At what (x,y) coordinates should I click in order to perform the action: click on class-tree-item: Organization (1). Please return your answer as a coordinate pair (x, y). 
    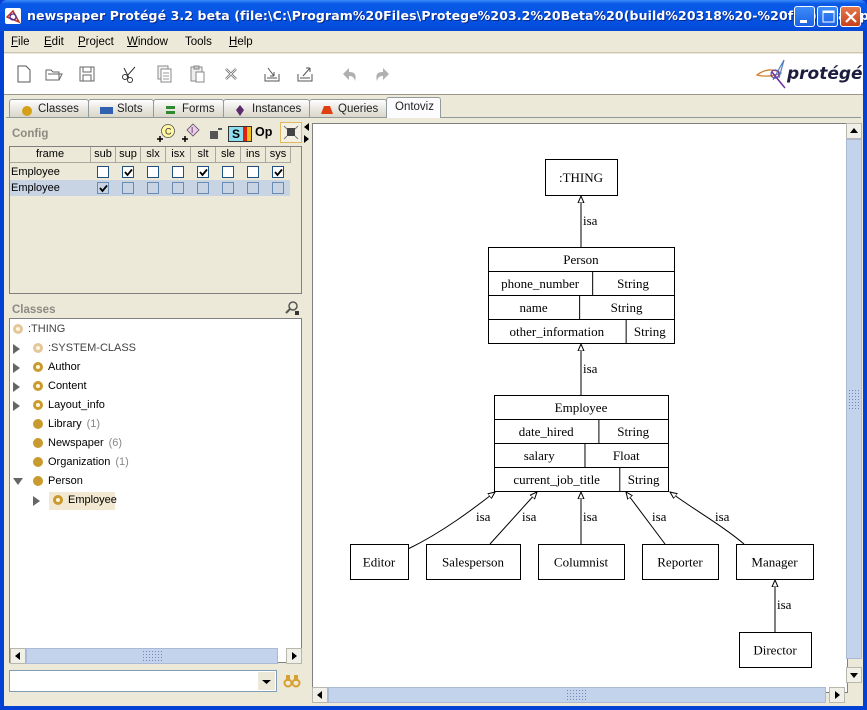
    Looking at the image, I should click on (155, 463).